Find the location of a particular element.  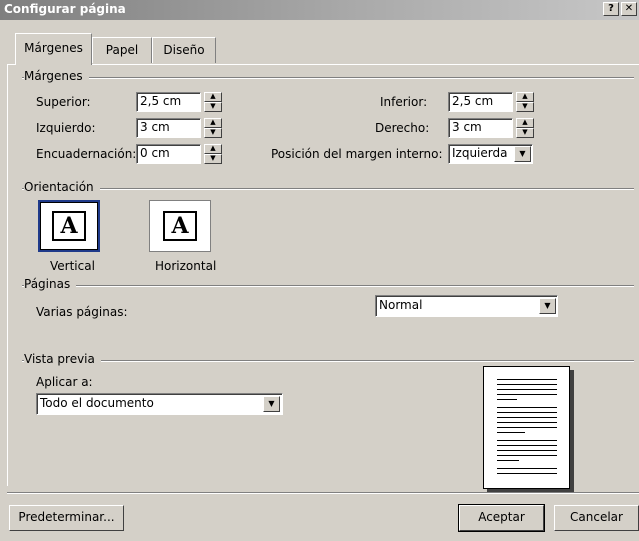

left-margin-spinner: ▲ ▼ is located at coordinates (213, 128).